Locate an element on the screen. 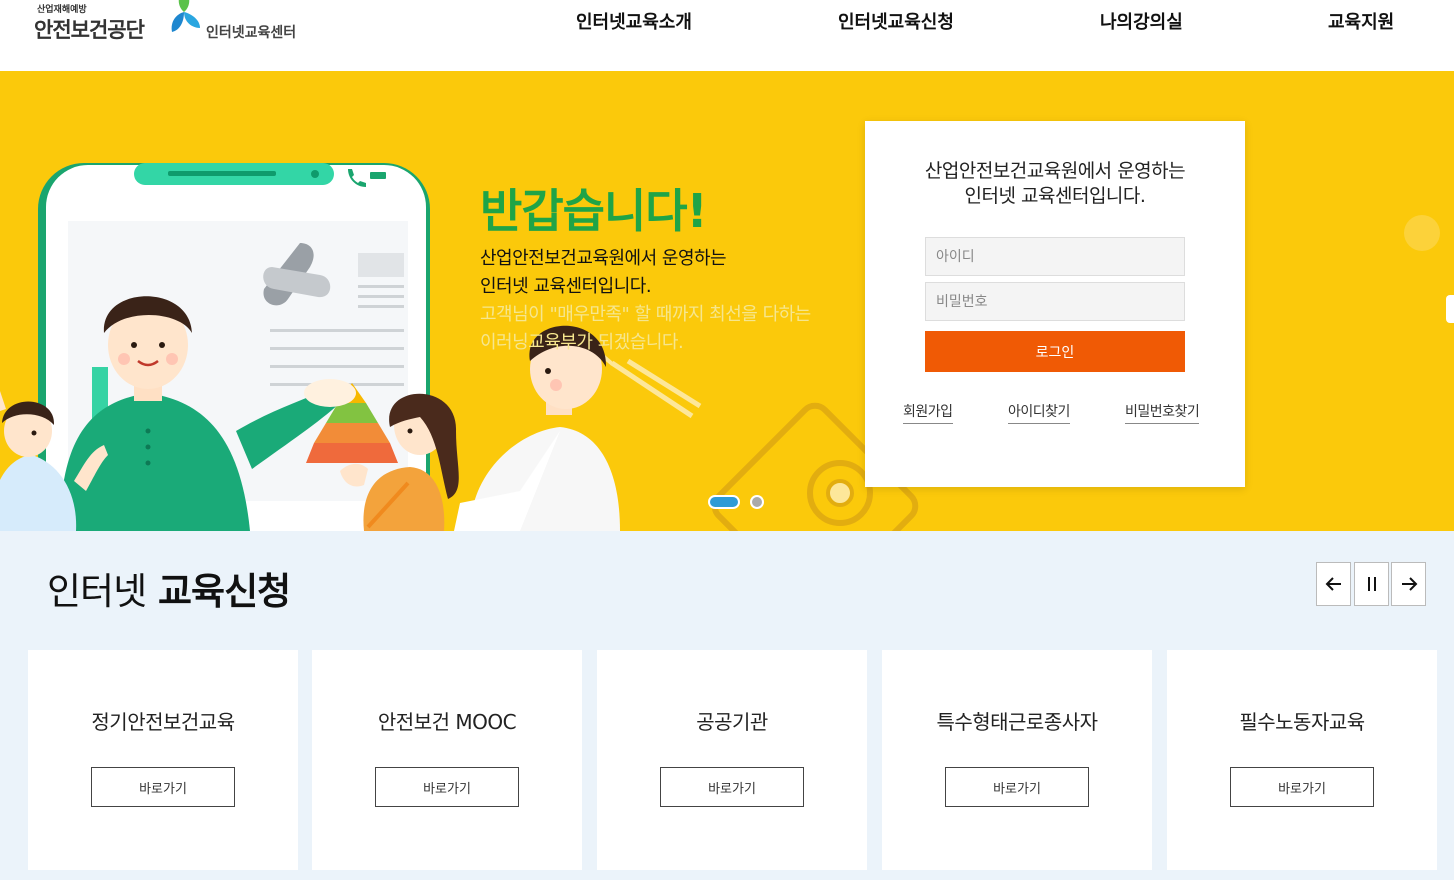 The width and height of the screenshot is (1454, 880). hero-description-line: 인터넷 교육센터입니다. is located at coordinates (566, 286).